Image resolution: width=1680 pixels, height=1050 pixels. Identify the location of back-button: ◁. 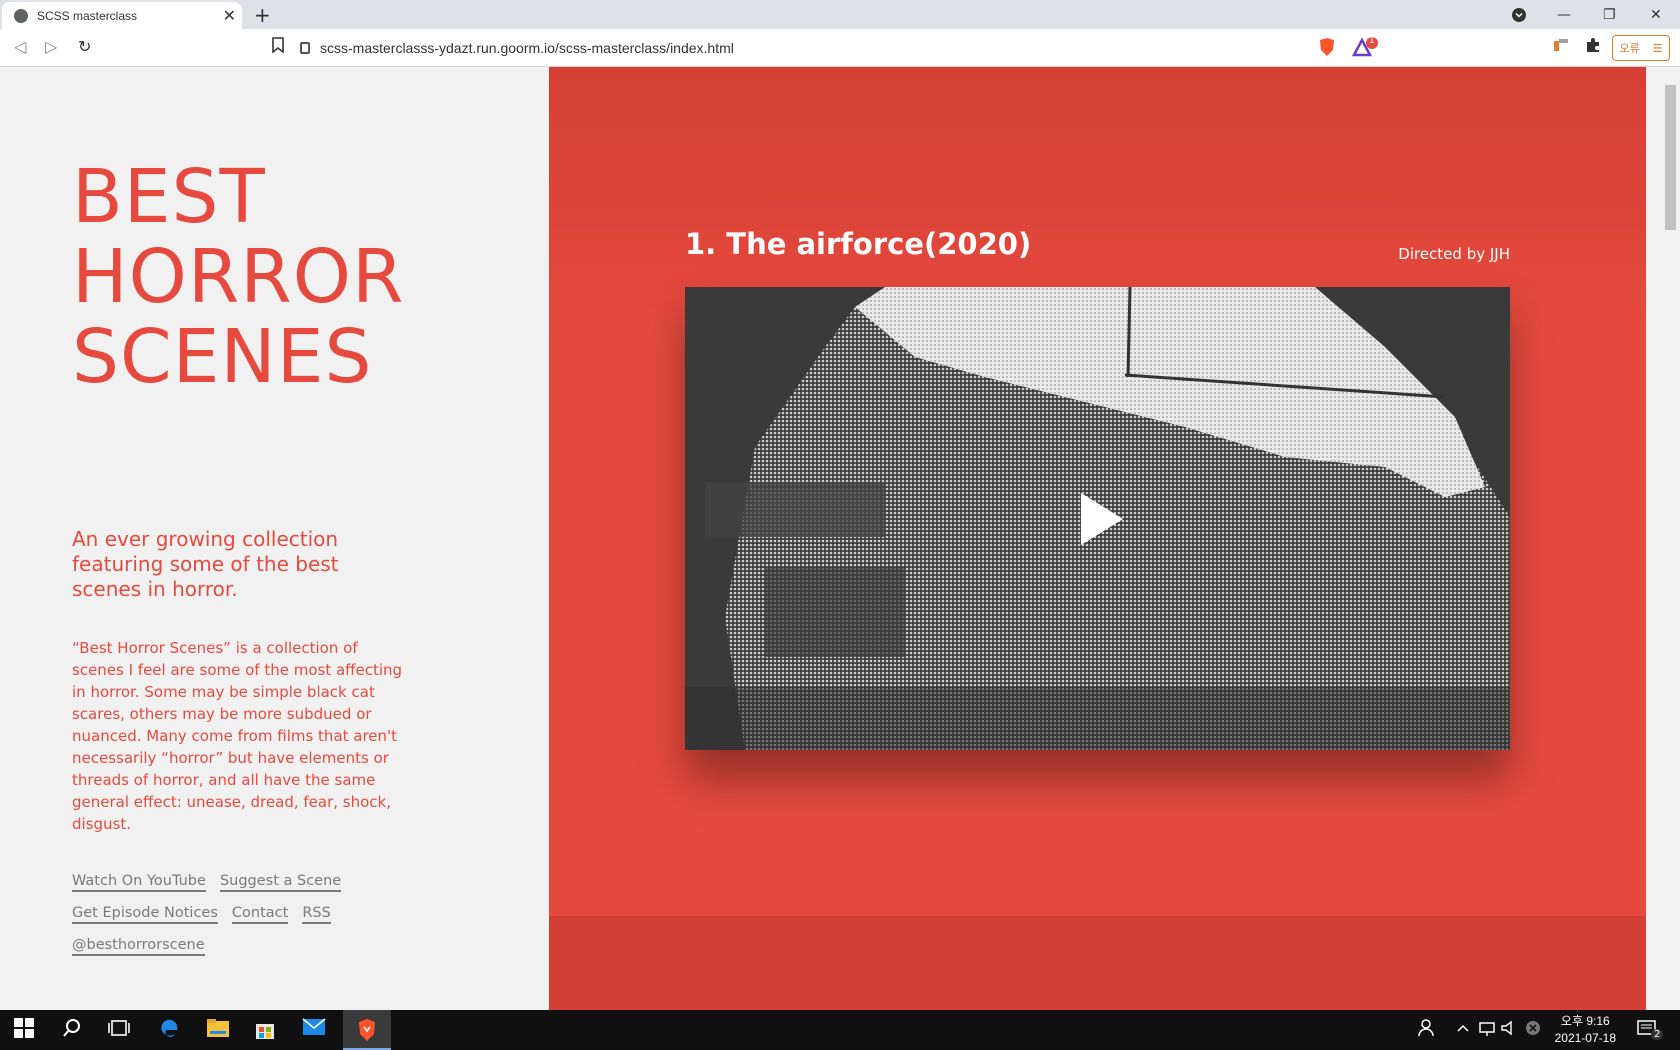
(20, 46).